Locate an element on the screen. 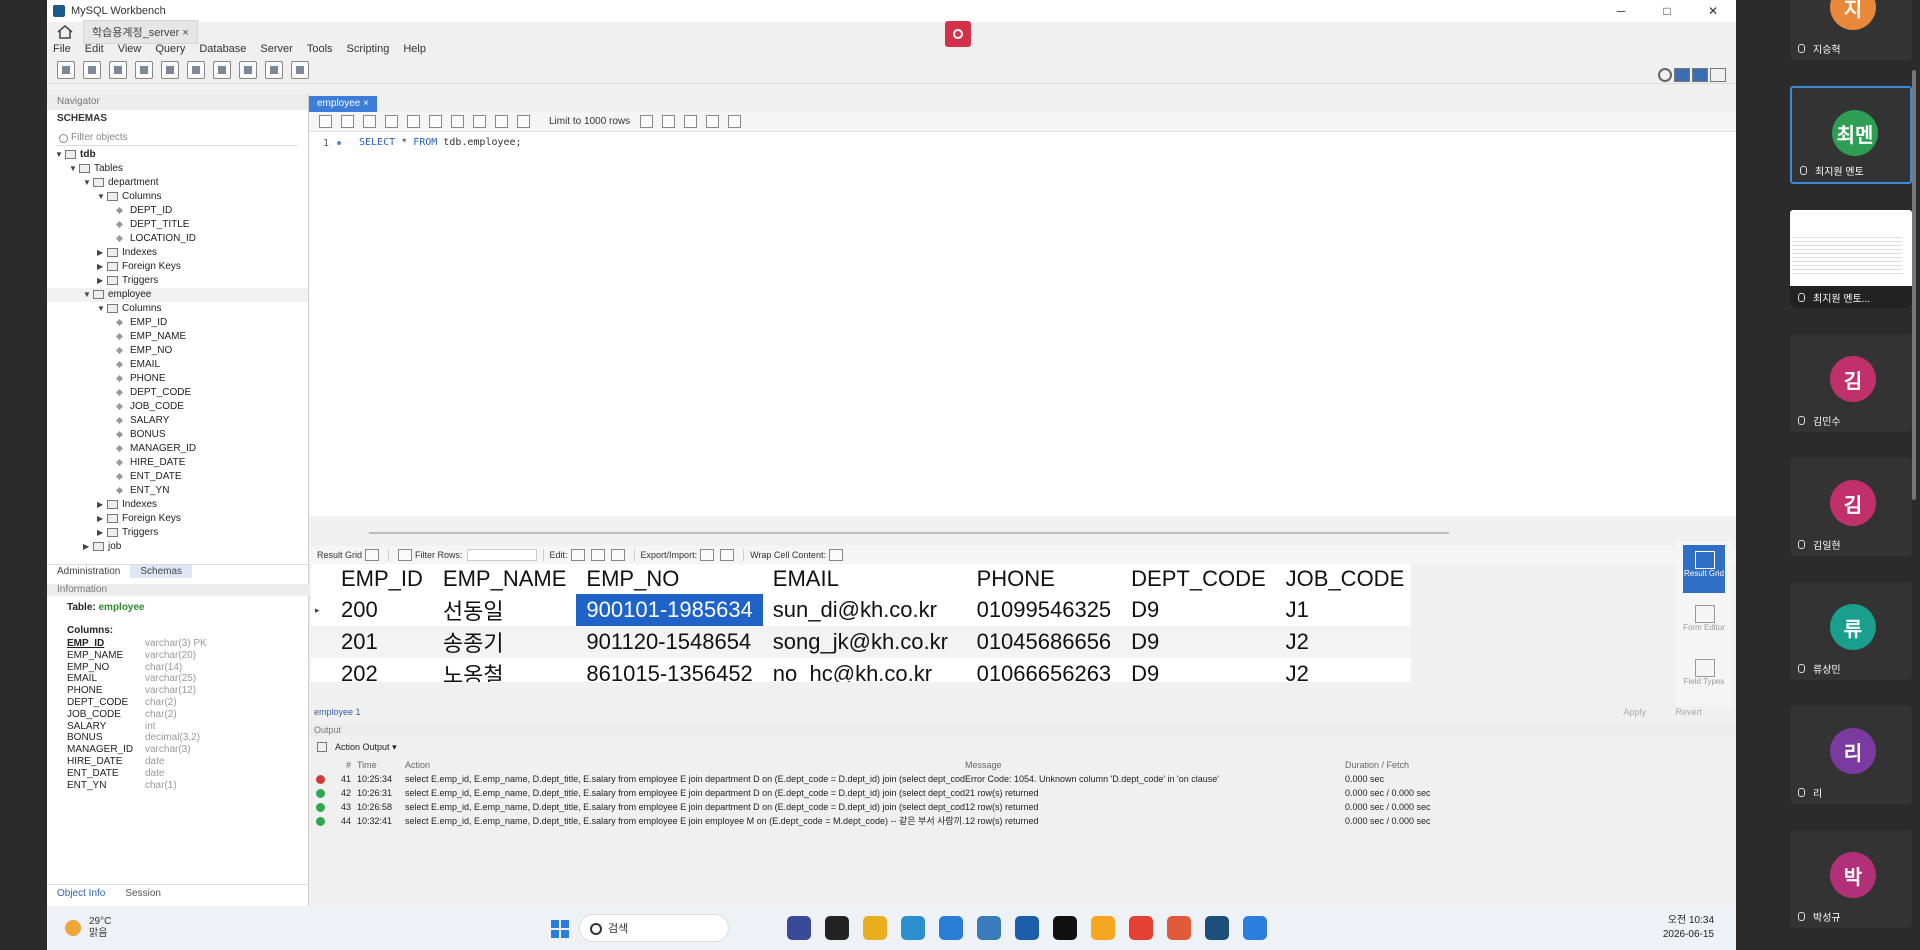  export-icon is located at coordinates (707, 555).